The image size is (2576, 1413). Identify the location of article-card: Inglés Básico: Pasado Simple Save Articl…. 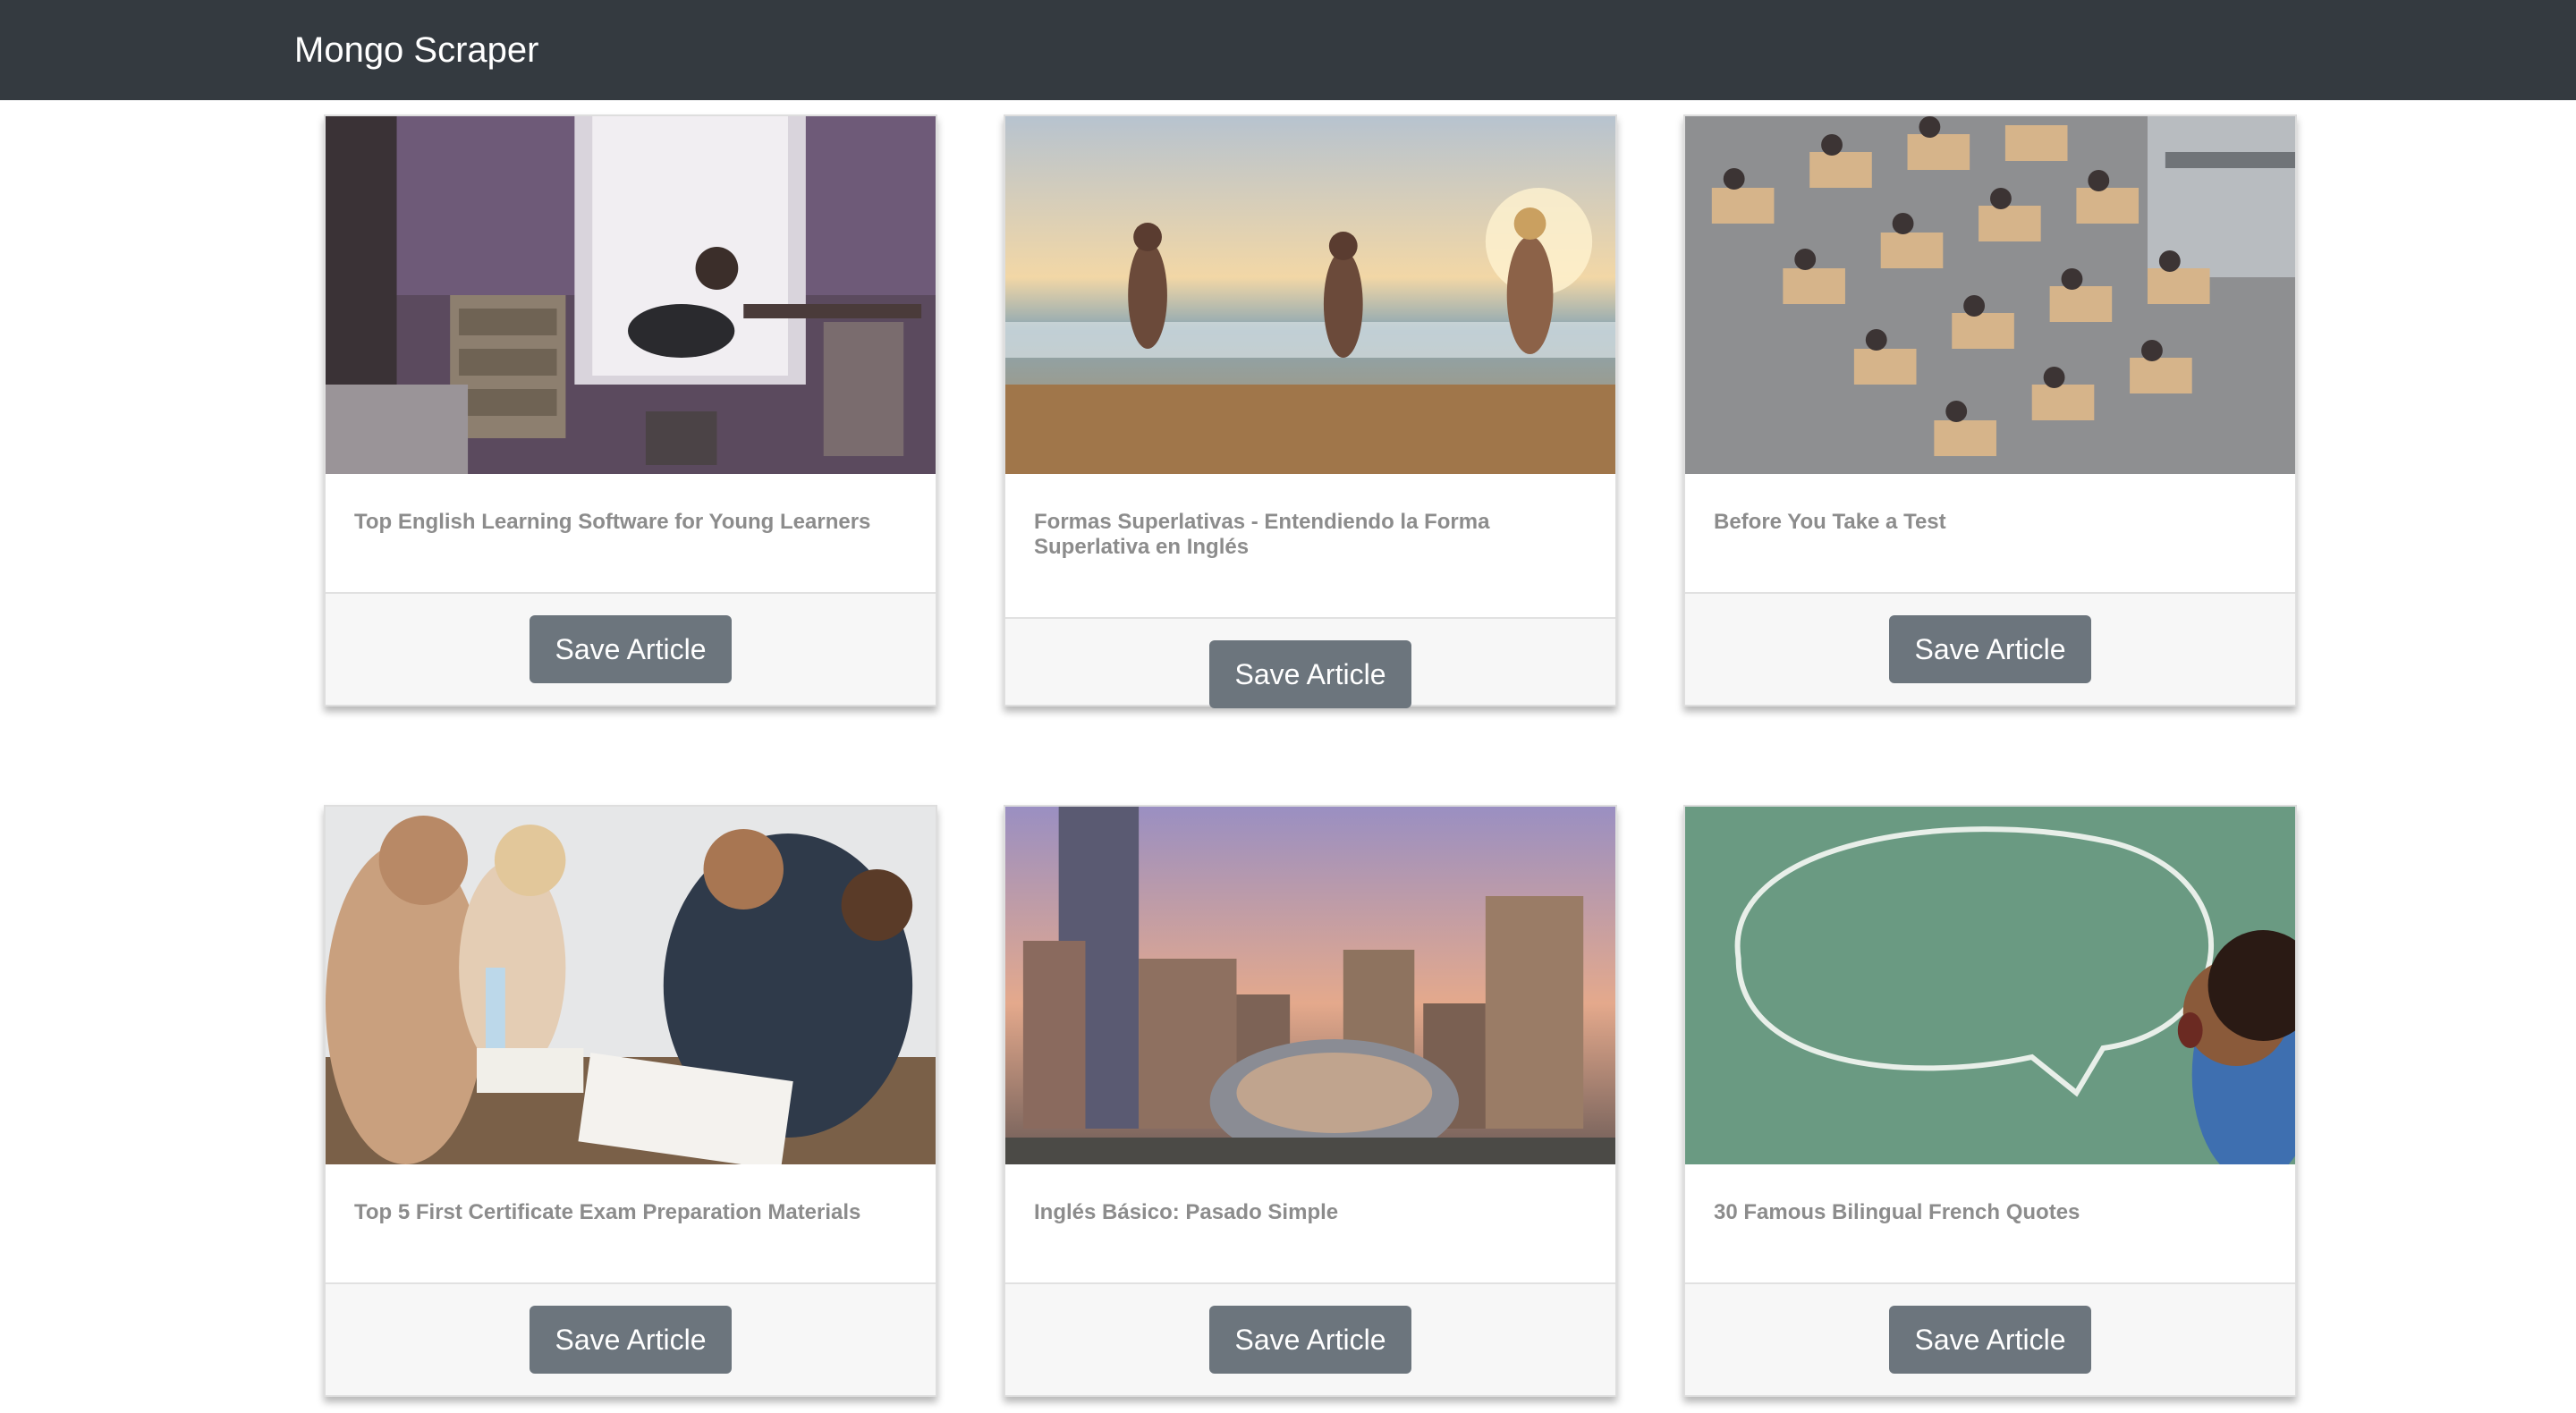
(1310, 1101).